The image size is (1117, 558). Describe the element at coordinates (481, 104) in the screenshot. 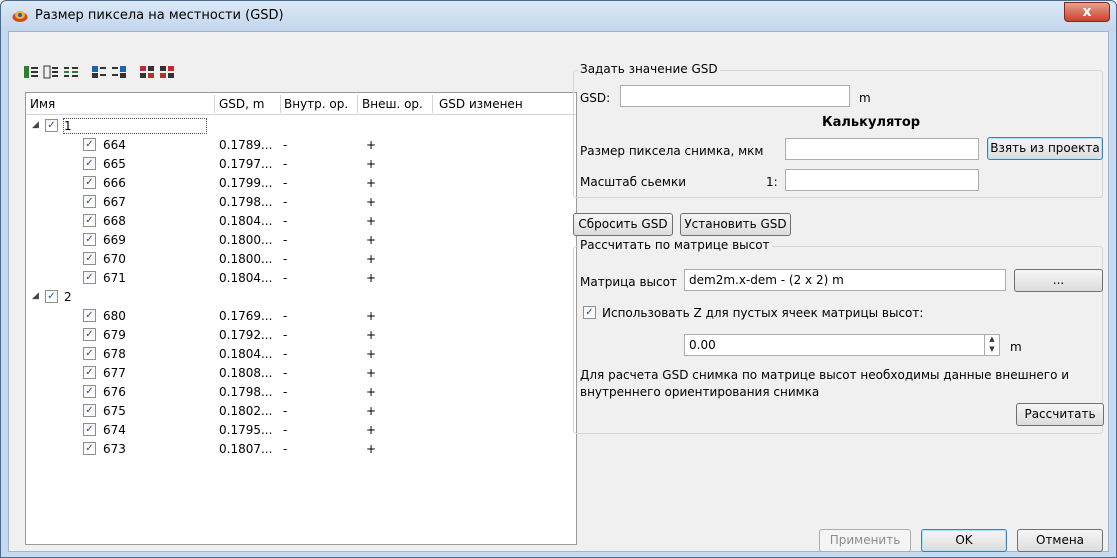

I see `column-gsd-changed: GSD изменен` at that location.